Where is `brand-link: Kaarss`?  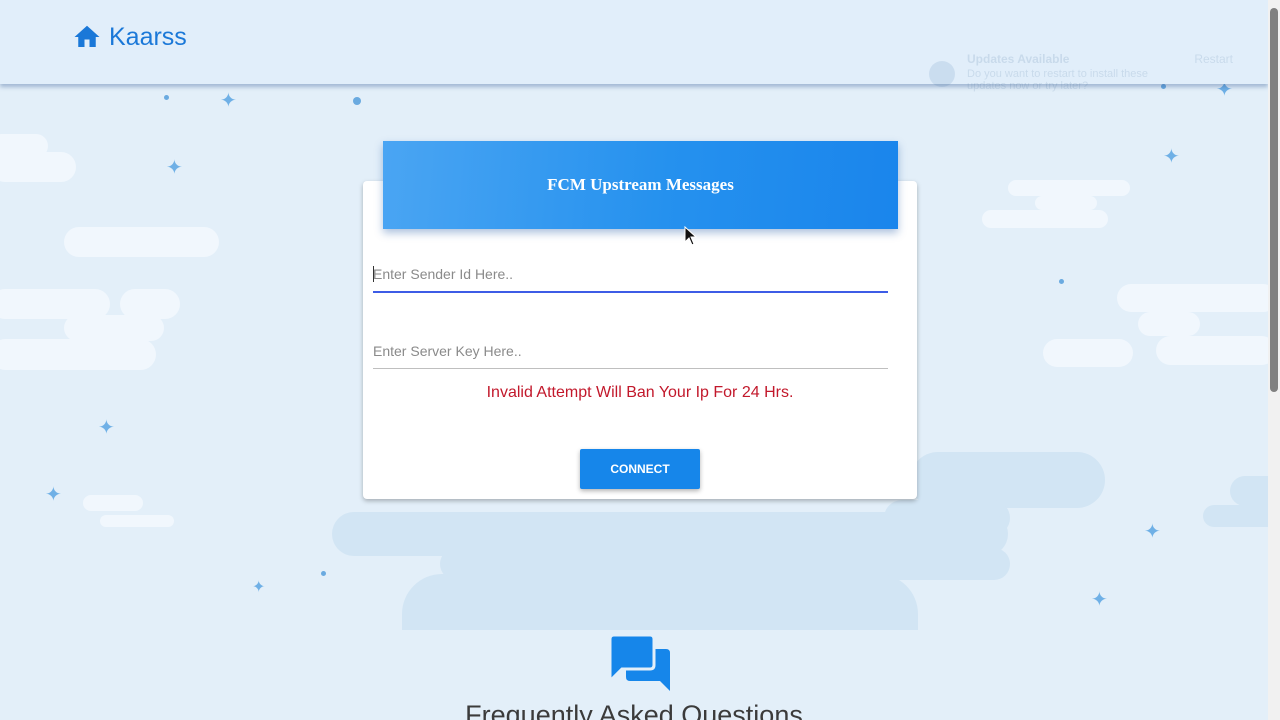
brand-link: Kaarss is located at coordinates (129, 37).